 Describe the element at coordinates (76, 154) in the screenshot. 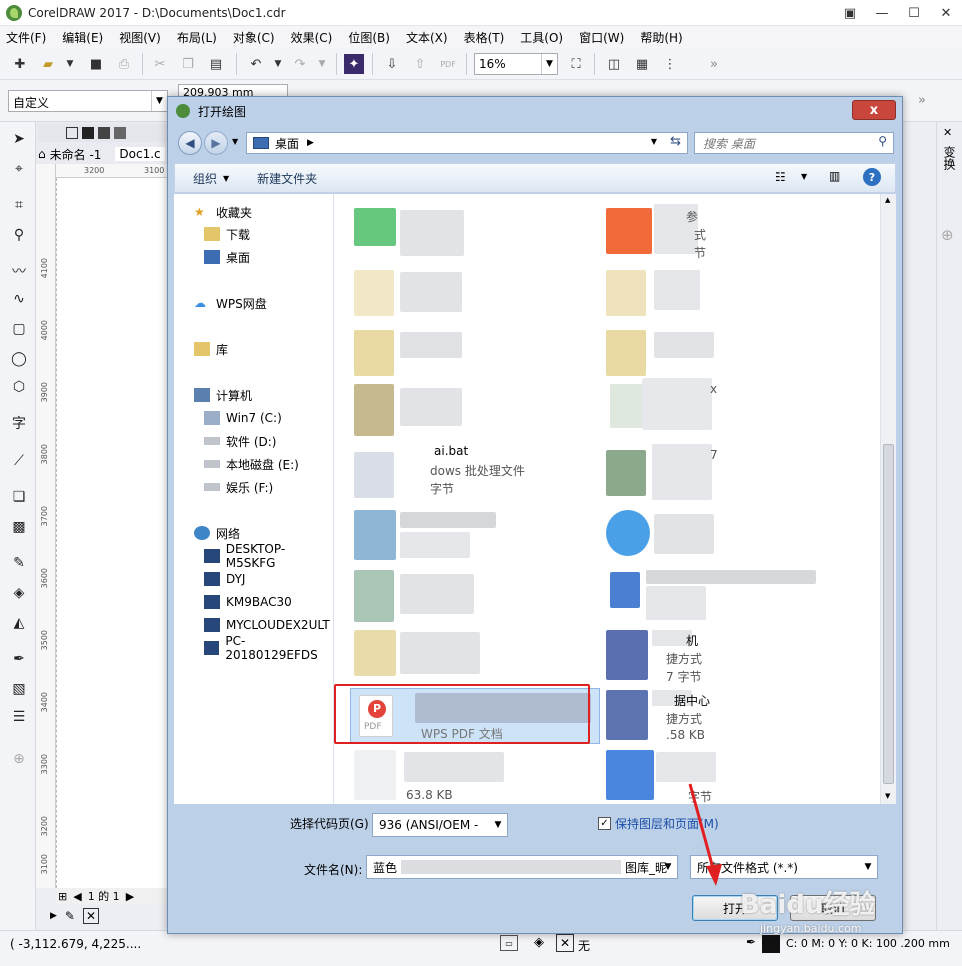

I see `tab-untitled: 未命名 -1` at that location.